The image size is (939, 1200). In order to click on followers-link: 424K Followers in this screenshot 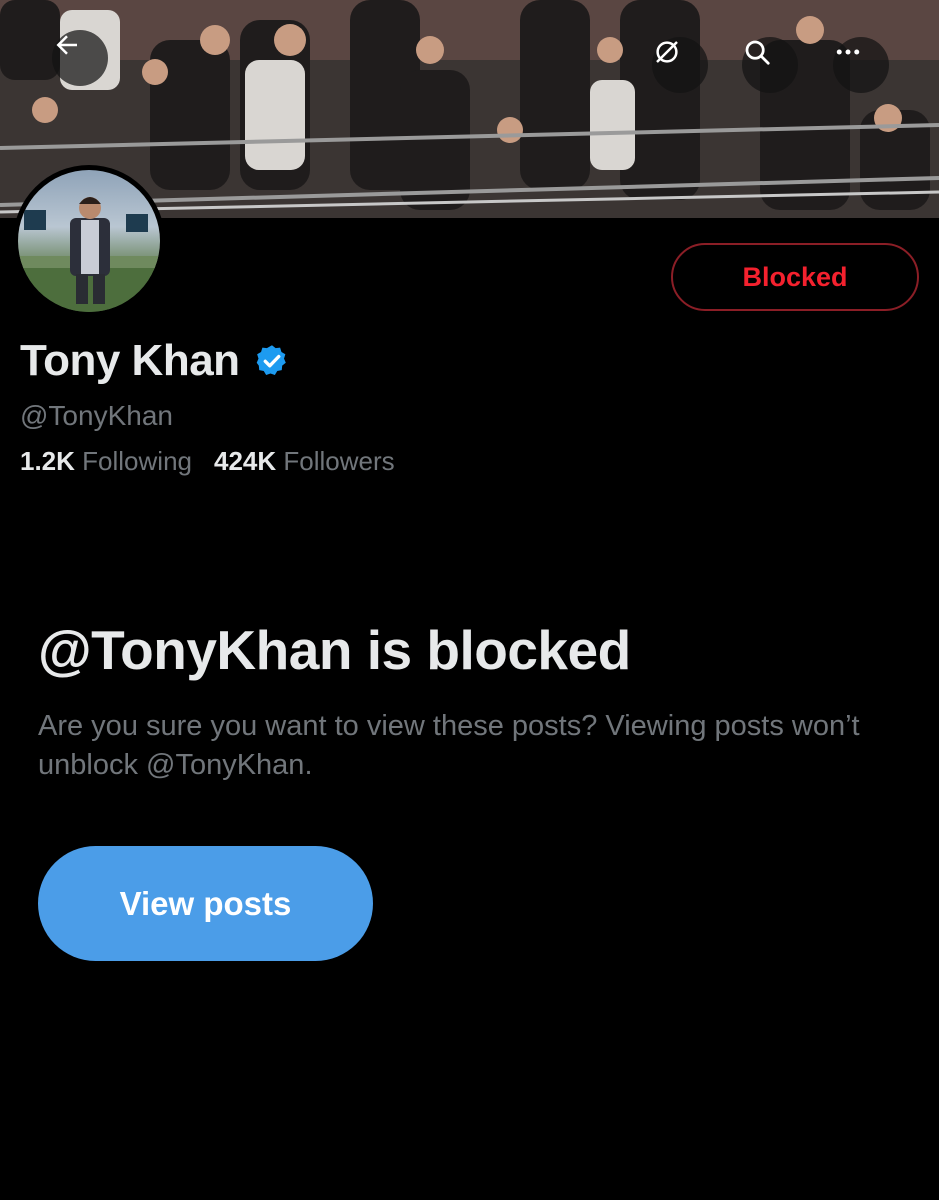, I will do `click(304, 461)`.